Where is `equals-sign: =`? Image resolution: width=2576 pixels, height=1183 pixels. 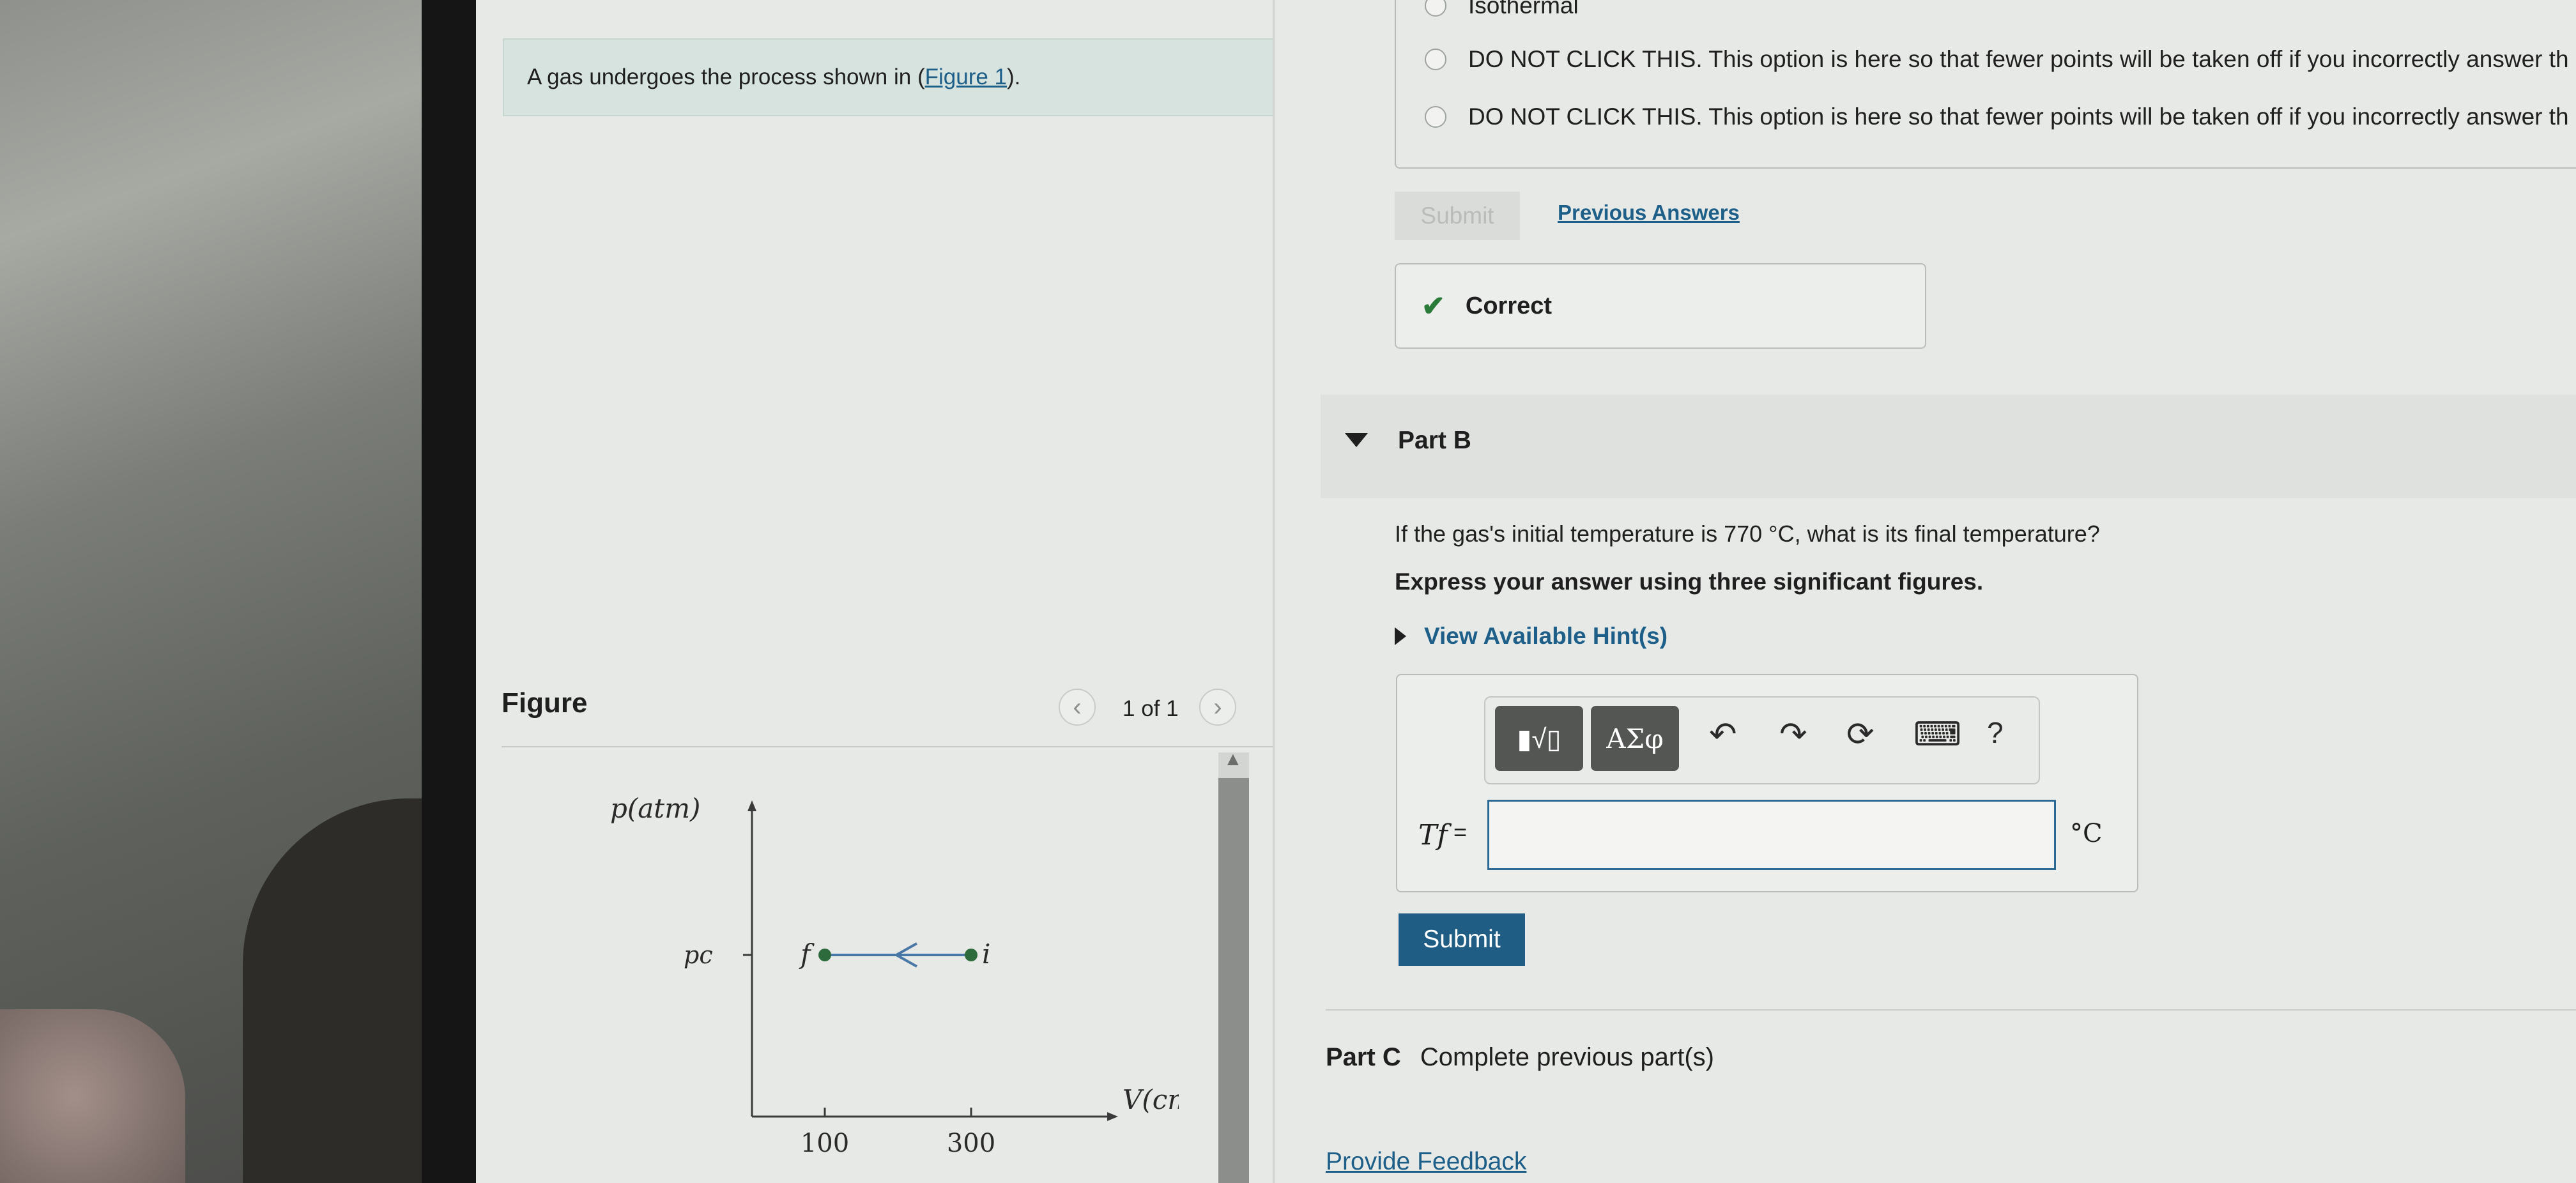
equals-sign: = is located at coordinates (1460, 832).